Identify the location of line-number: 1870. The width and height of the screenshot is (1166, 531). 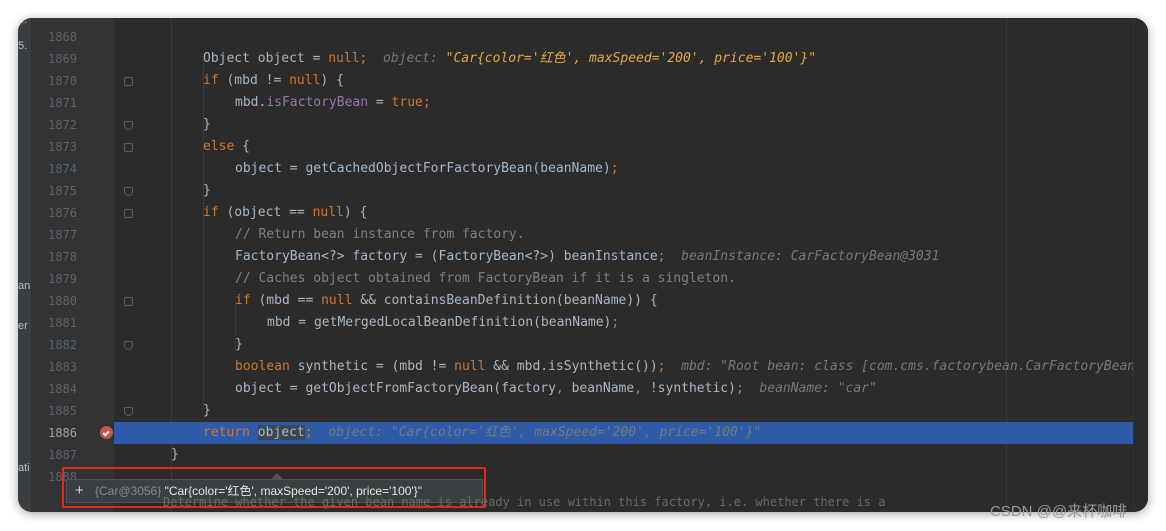
(54, 81).